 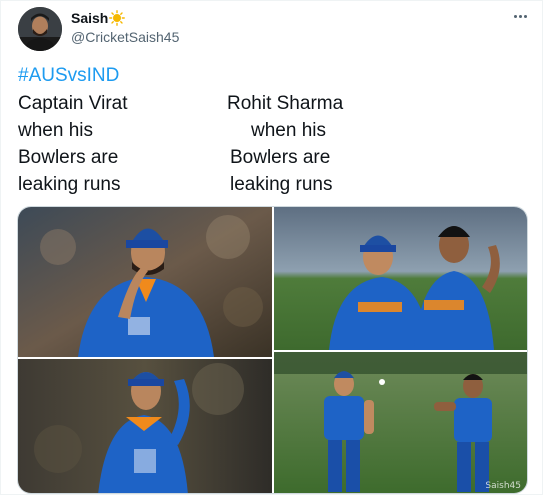 What do you see at coordinates (400, 422) in the screenshot?
I see `rohit-fielding-photo: Saish45` at bounding box center [400, 422].